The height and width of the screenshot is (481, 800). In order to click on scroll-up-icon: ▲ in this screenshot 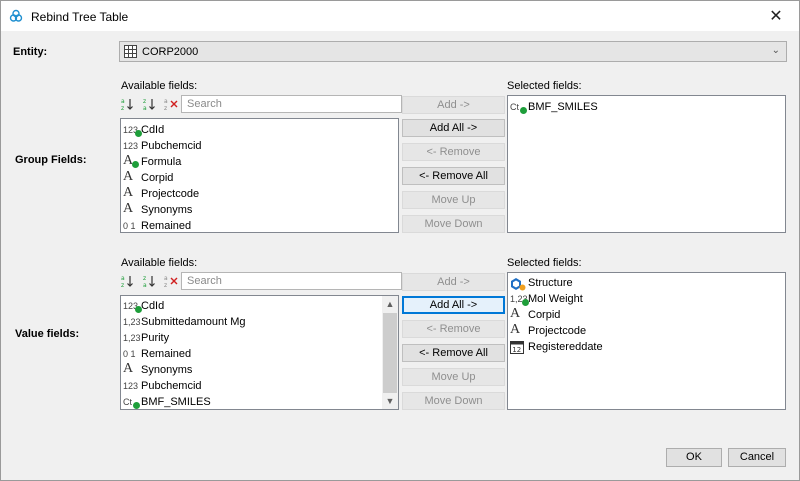, I will do `click(390, 304)`.